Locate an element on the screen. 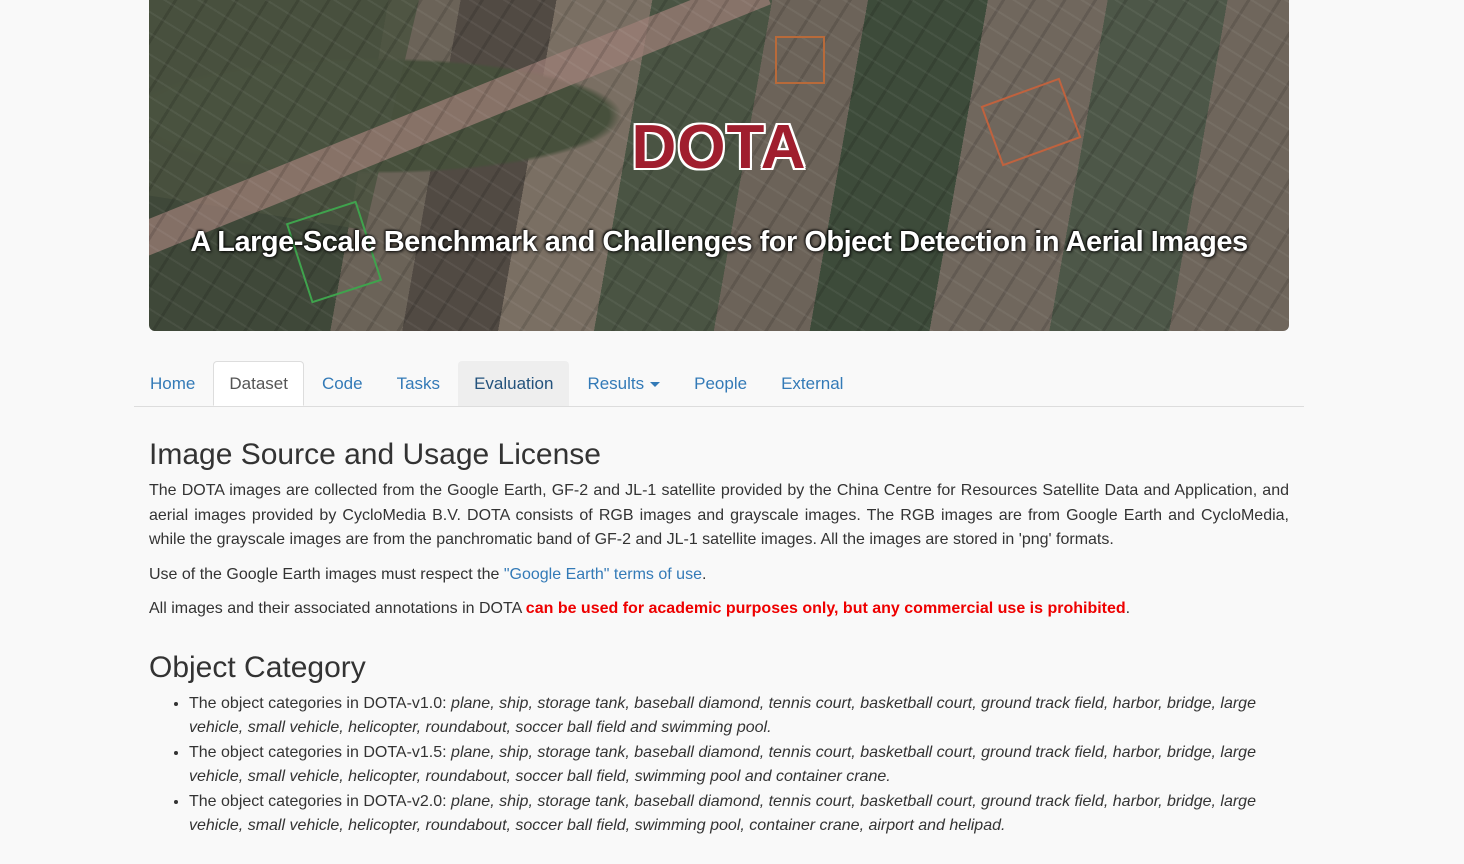 Image resolution: width=1464 pixels, height=864 pixels. tab-people-link: People is located at coordinates (720, 383).